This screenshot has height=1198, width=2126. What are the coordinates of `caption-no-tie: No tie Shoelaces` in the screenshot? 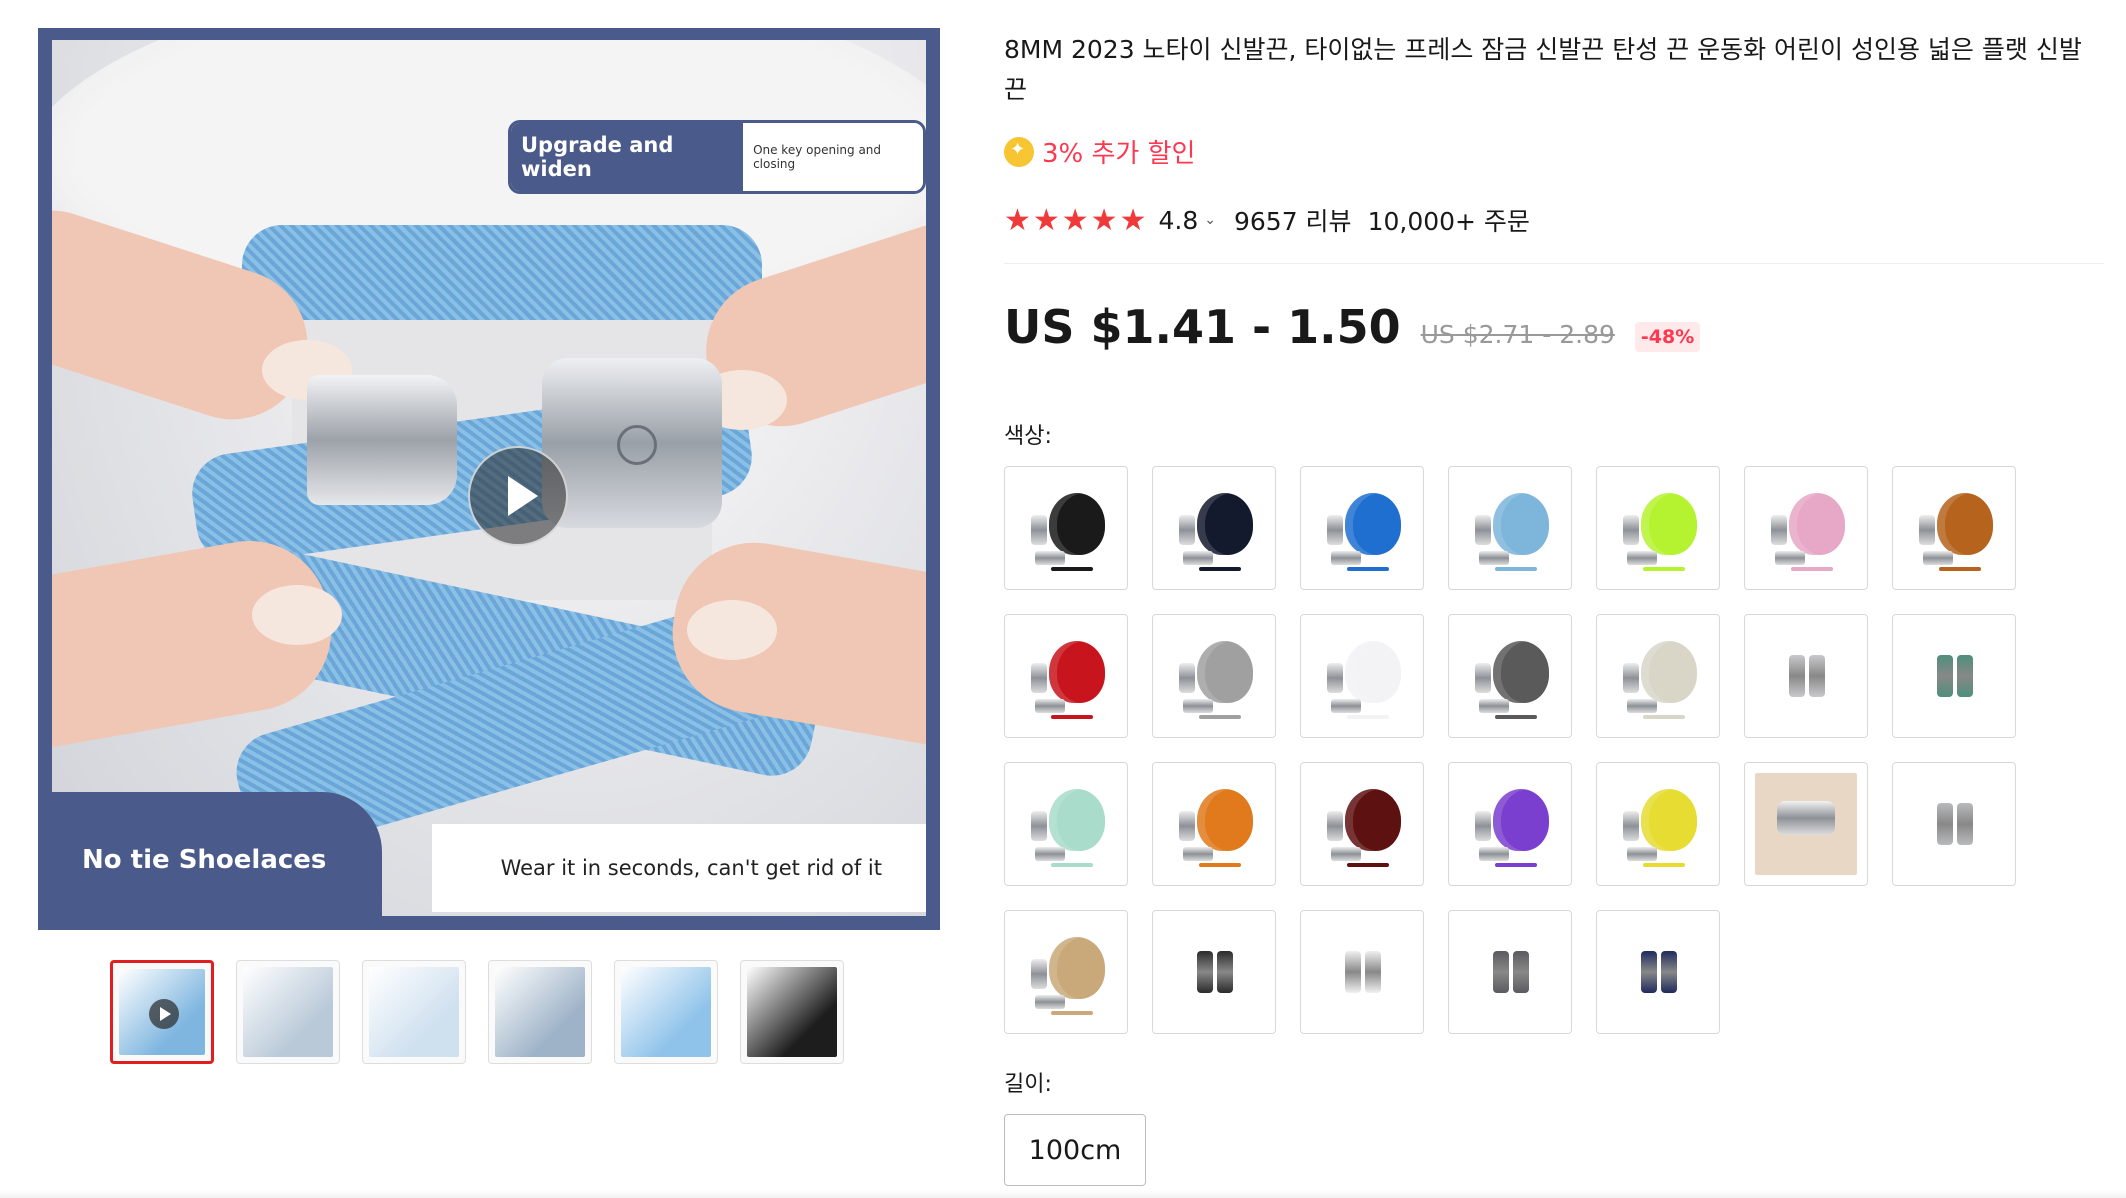 It's located at (217, 854).